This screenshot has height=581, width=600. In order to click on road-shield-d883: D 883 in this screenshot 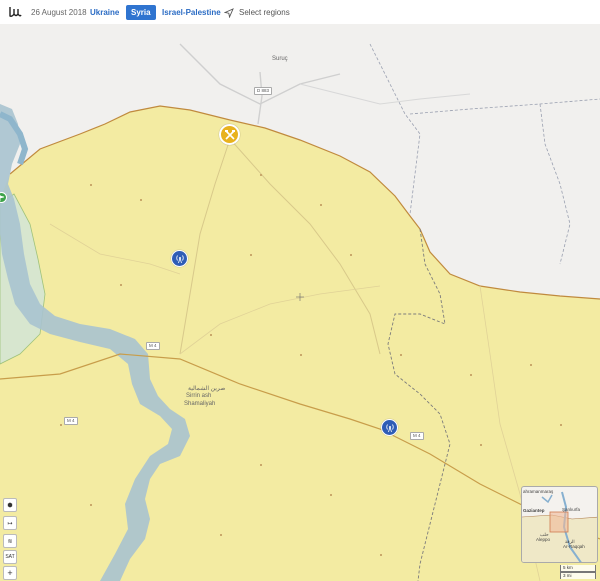, I will do `click(263, 91)`.